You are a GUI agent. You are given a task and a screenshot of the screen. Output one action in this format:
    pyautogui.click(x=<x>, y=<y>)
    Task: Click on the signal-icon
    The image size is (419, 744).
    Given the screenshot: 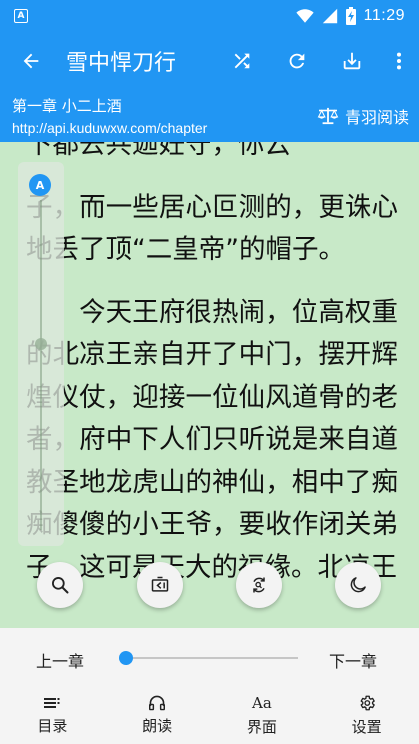 What is the action you would take?
    pyautogui.click(x=330, y=16)
    